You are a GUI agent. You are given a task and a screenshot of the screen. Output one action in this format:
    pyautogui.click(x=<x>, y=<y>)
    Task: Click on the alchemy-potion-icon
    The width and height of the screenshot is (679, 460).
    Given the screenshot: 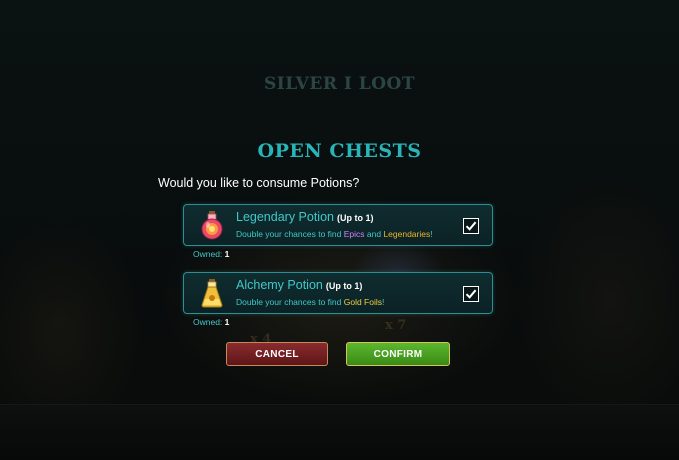 What is the action you would take?
    pyautogui.click(x=212, y=293)
    